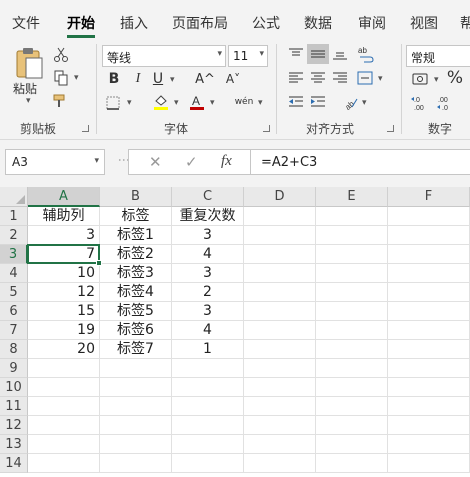 The height and width of the screenshot is (477, 470). Describe the element at coordinates (28, 101) in the screenshot. I see `paste-dropdown-icon: ▾` at that location.